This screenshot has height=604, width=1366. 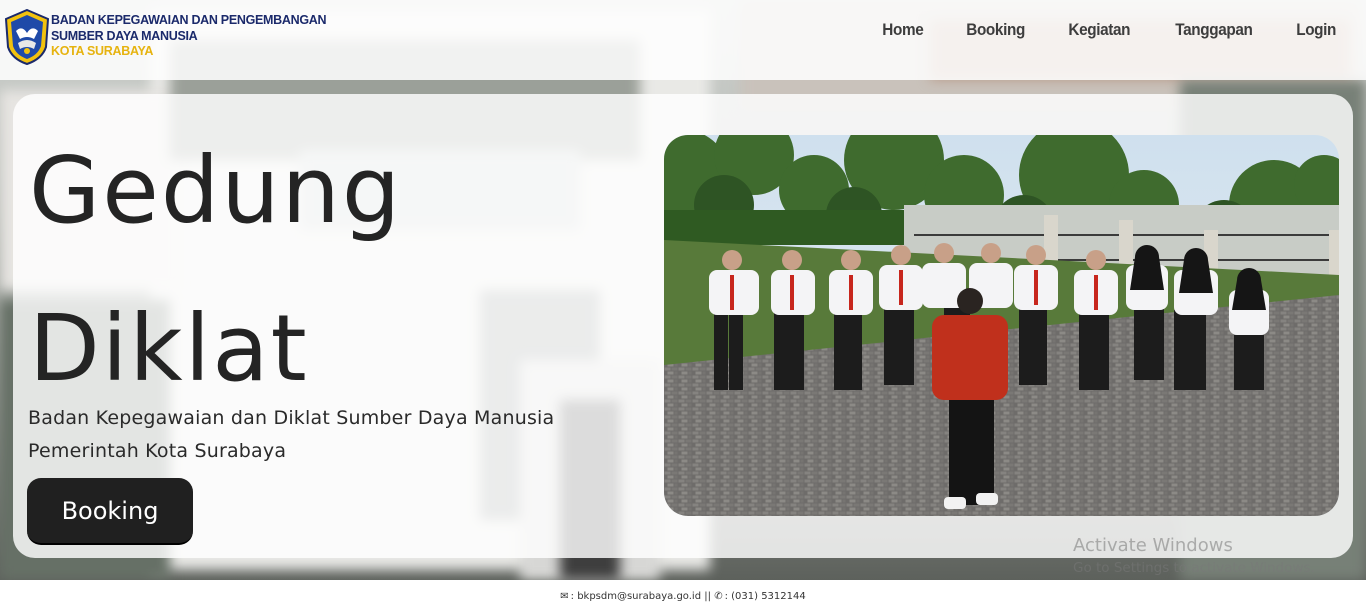 What do you see at coordinates (1194, 568) in the screenshot?
I see `watermark-subtitle: Go to Settings to activate Windows.` at bounding box center [1194, 568].